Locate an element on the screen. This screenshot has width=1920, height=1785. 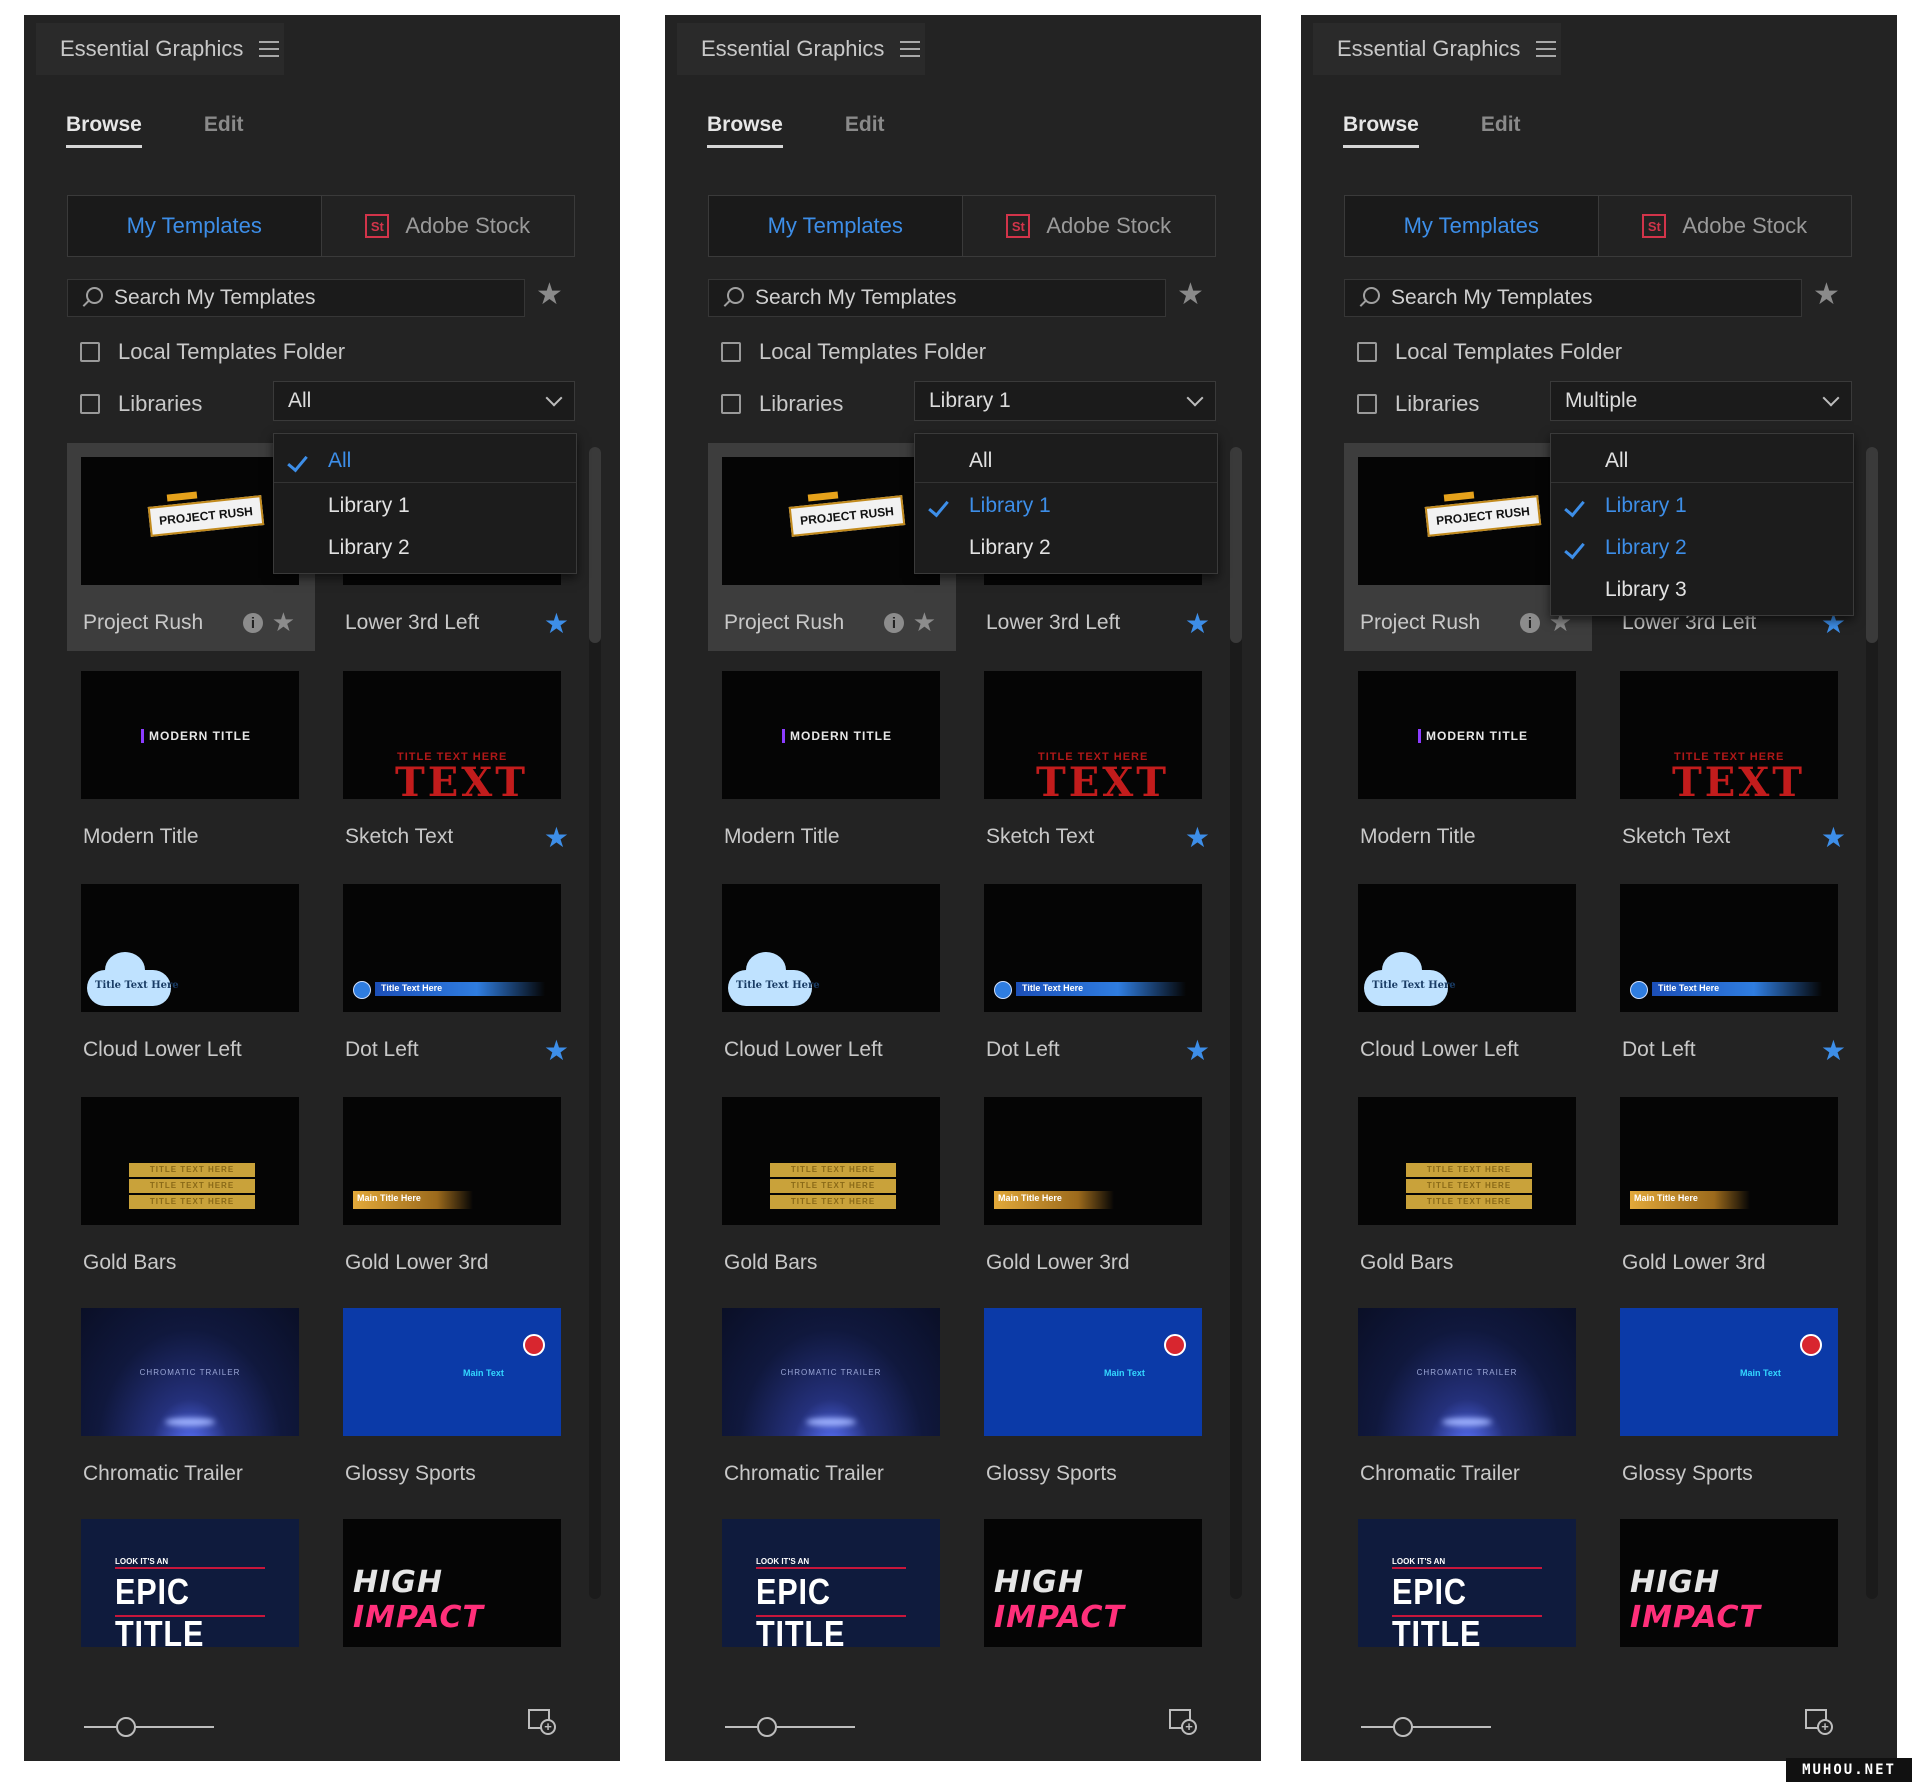
browse-edit-tabs: Browse Edit is located at coordinates (155, 130).